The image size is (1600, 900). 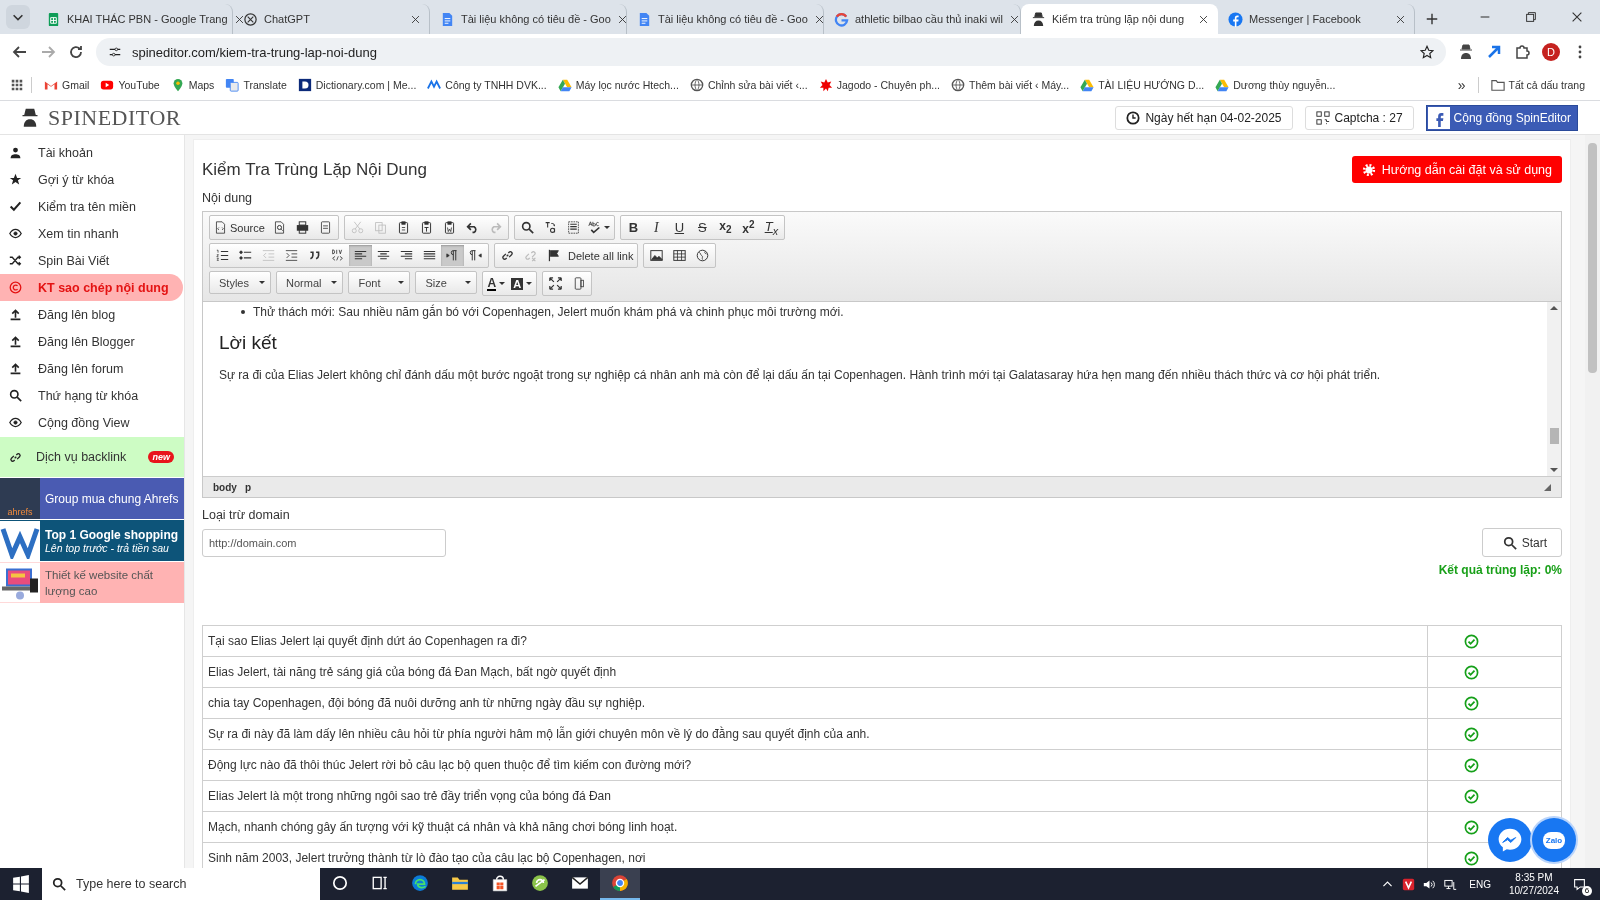 I want to click on page-scrollbar, so click(x=1592, y=501).